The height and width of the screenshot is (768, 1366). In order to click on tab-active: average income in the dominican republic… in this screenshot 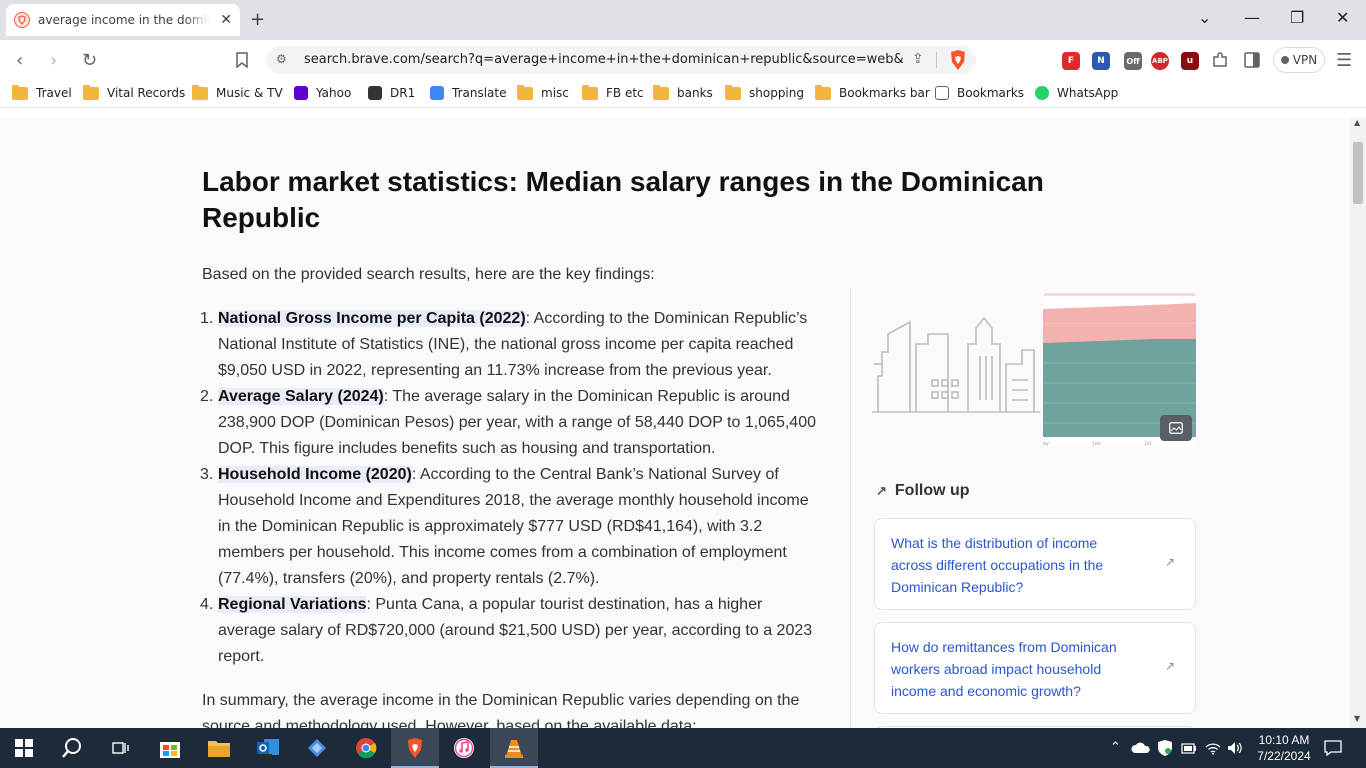, I will do `click(123, 20)`.